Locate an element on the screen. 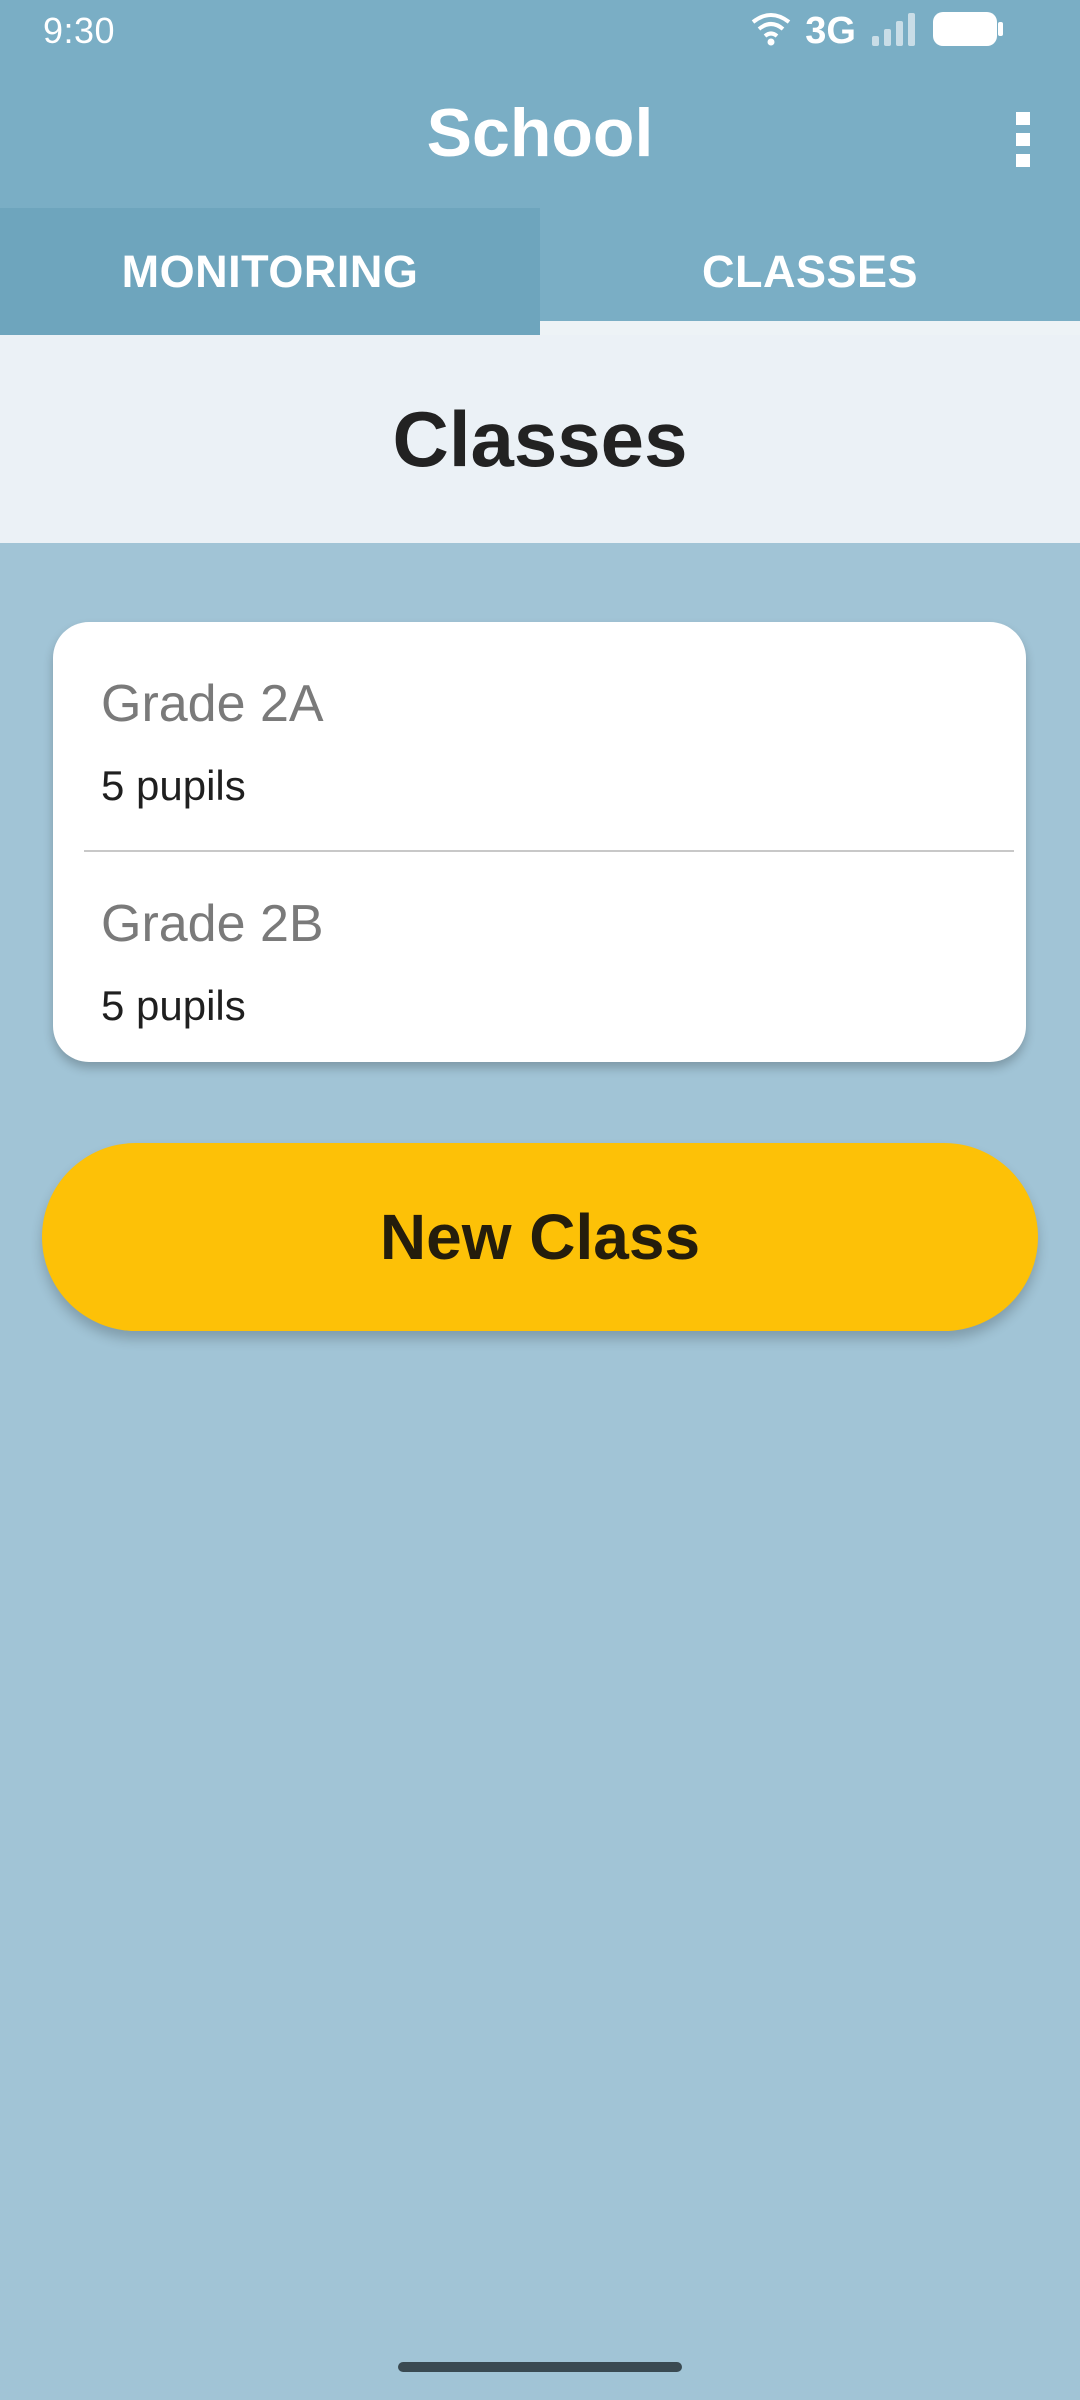 The image size is (1080, 2400). page-title: Classes is located at coordinates (540, 438).